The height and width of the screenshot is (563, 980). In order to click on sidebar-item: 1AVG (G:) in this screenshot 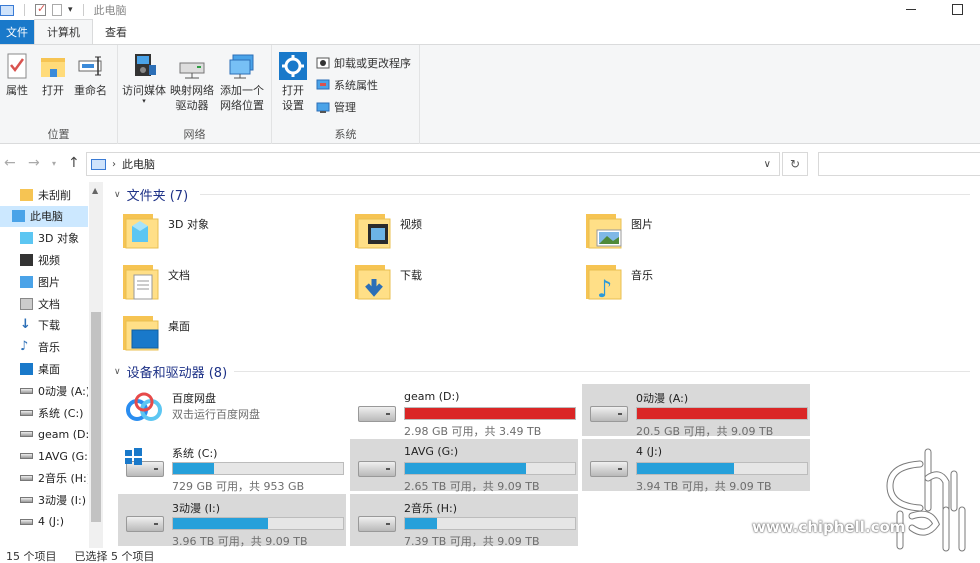, I will do `click(44, 456)`.